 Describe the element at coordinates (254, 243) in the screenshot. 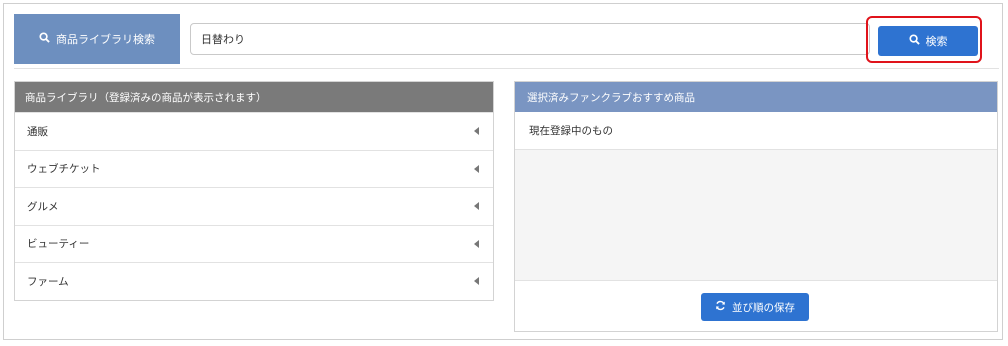

I see `library-item-beauty: ビューティー` at that location.